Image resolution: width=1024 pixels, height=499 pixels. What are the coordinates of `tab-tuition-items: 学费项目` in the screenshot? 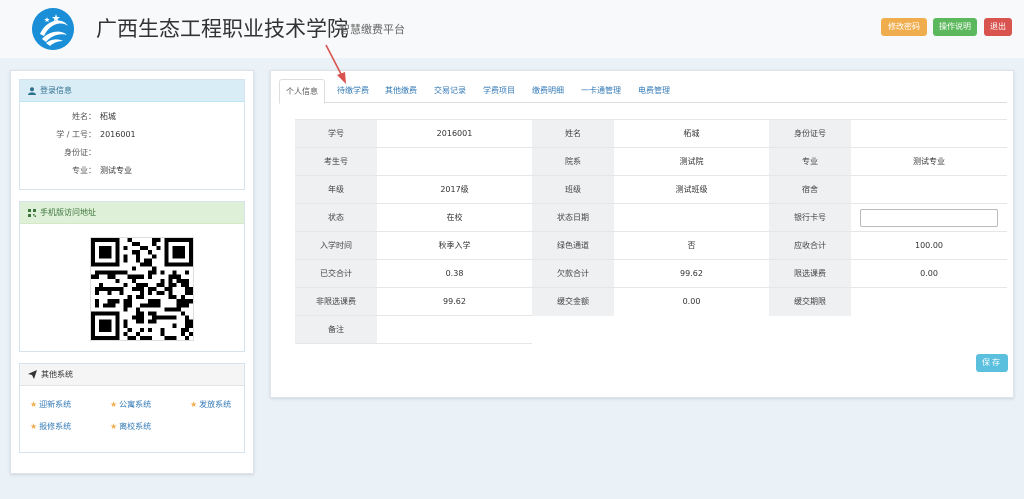 It's located at (499, 91).